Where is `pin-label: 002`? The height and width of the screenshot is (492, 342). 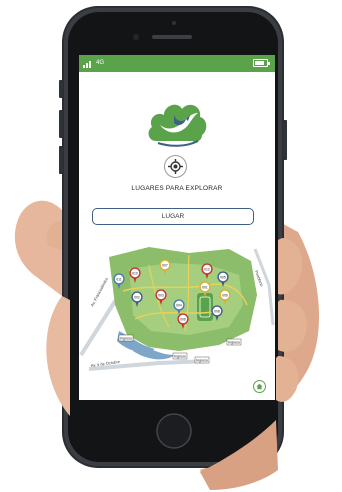 pin-label: 002 is located at coordinates (137, 297).